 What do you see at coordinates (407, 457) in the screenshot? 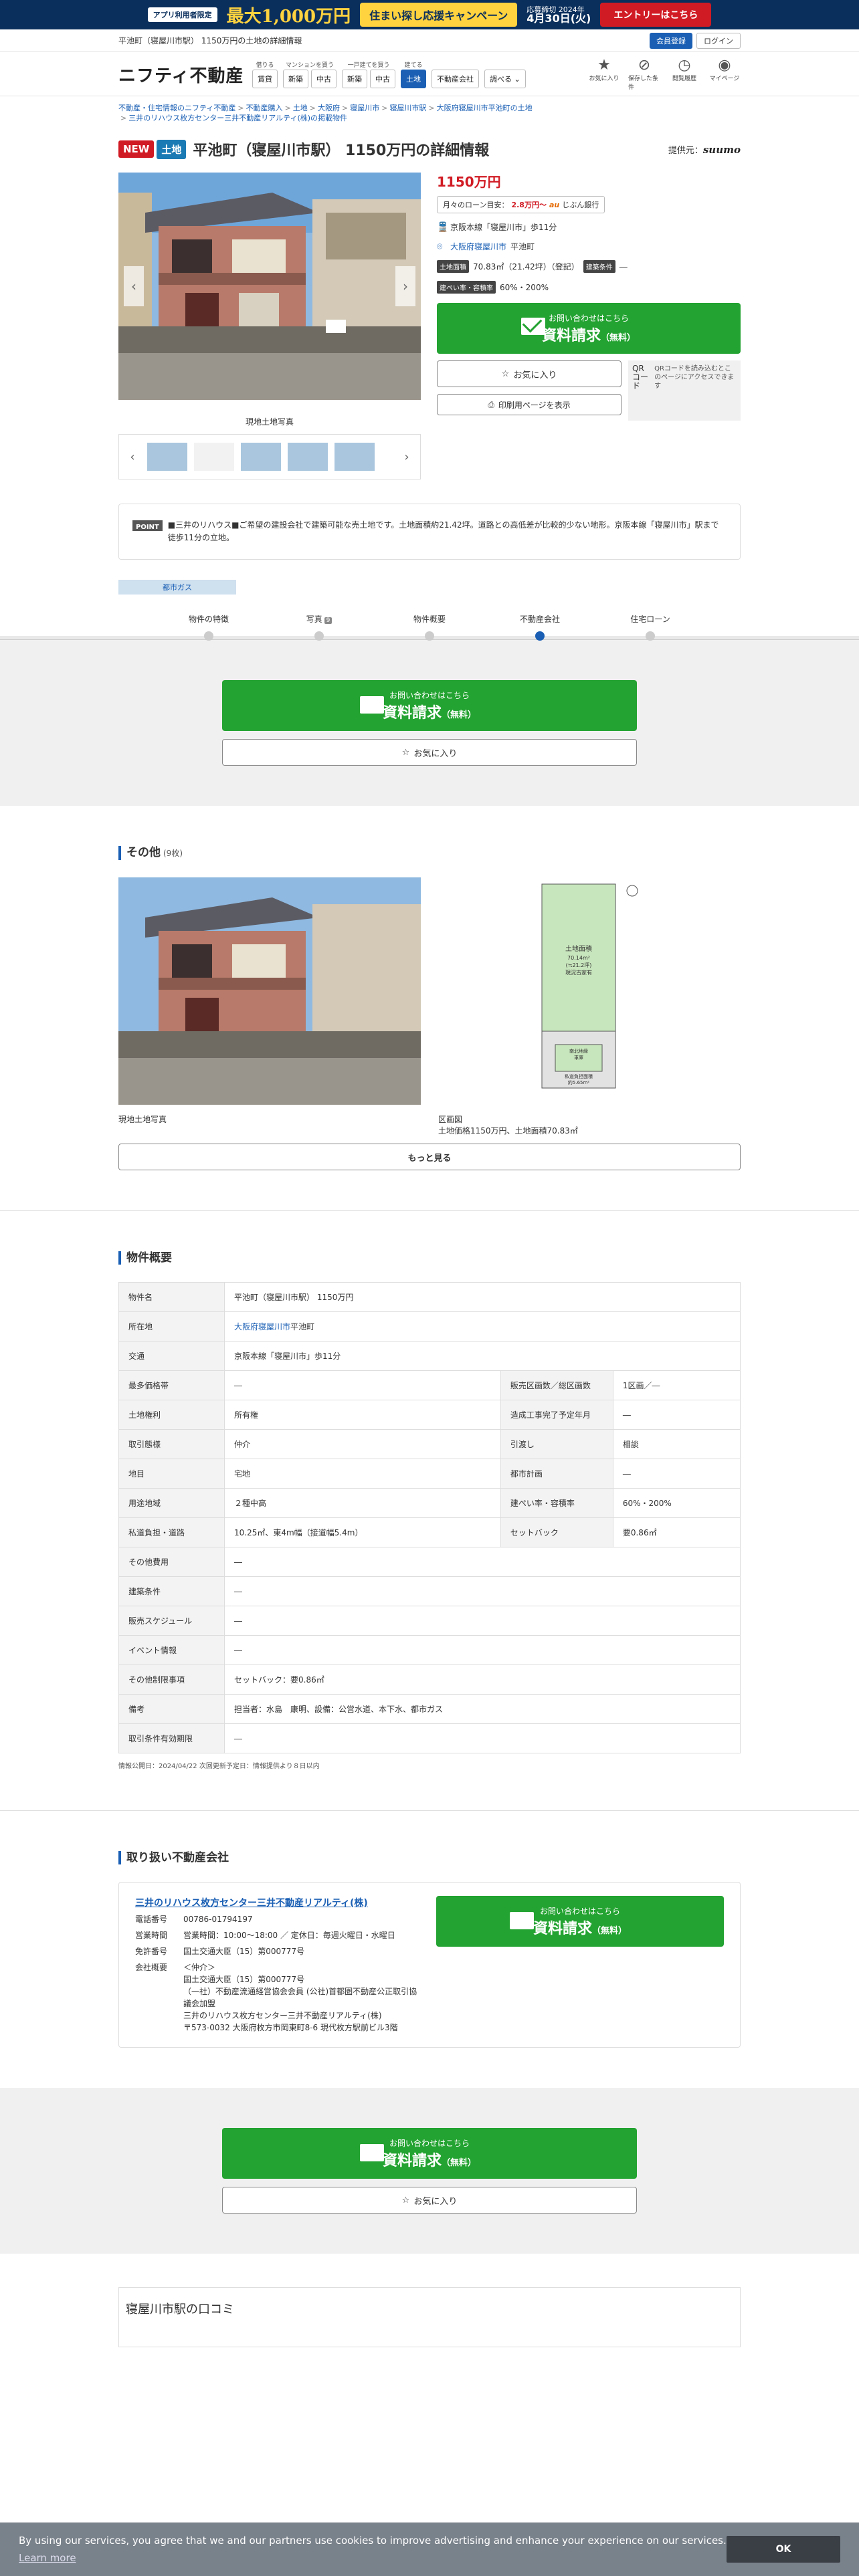
I see `thumb-next-icon: ›` at bounding box center [407, 457].